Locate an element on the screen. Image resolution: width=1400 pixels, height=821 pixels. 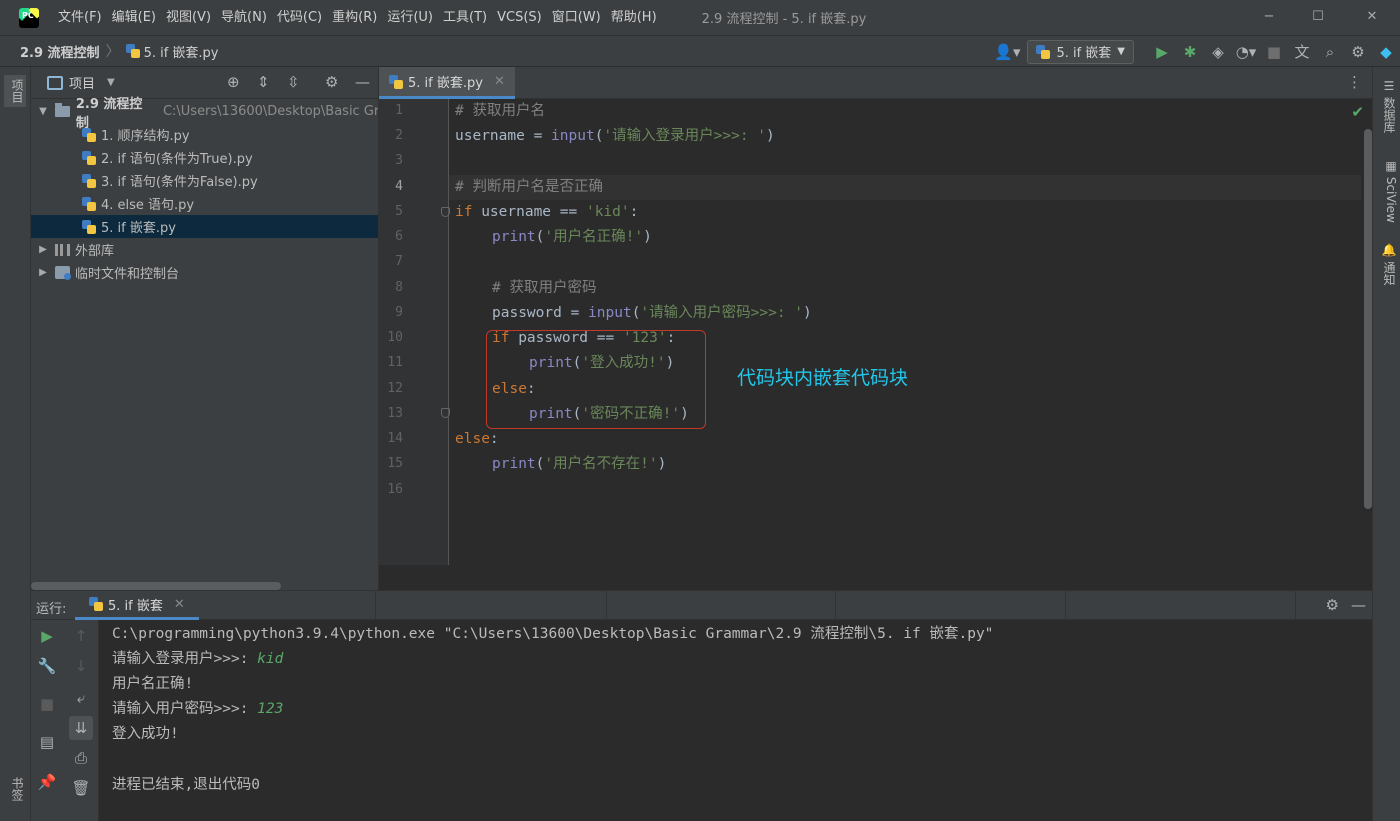
right-tool-strip: ☰ 数据库 ▦ SciView 🔔 通知 is located at coordinates (1386, 444).